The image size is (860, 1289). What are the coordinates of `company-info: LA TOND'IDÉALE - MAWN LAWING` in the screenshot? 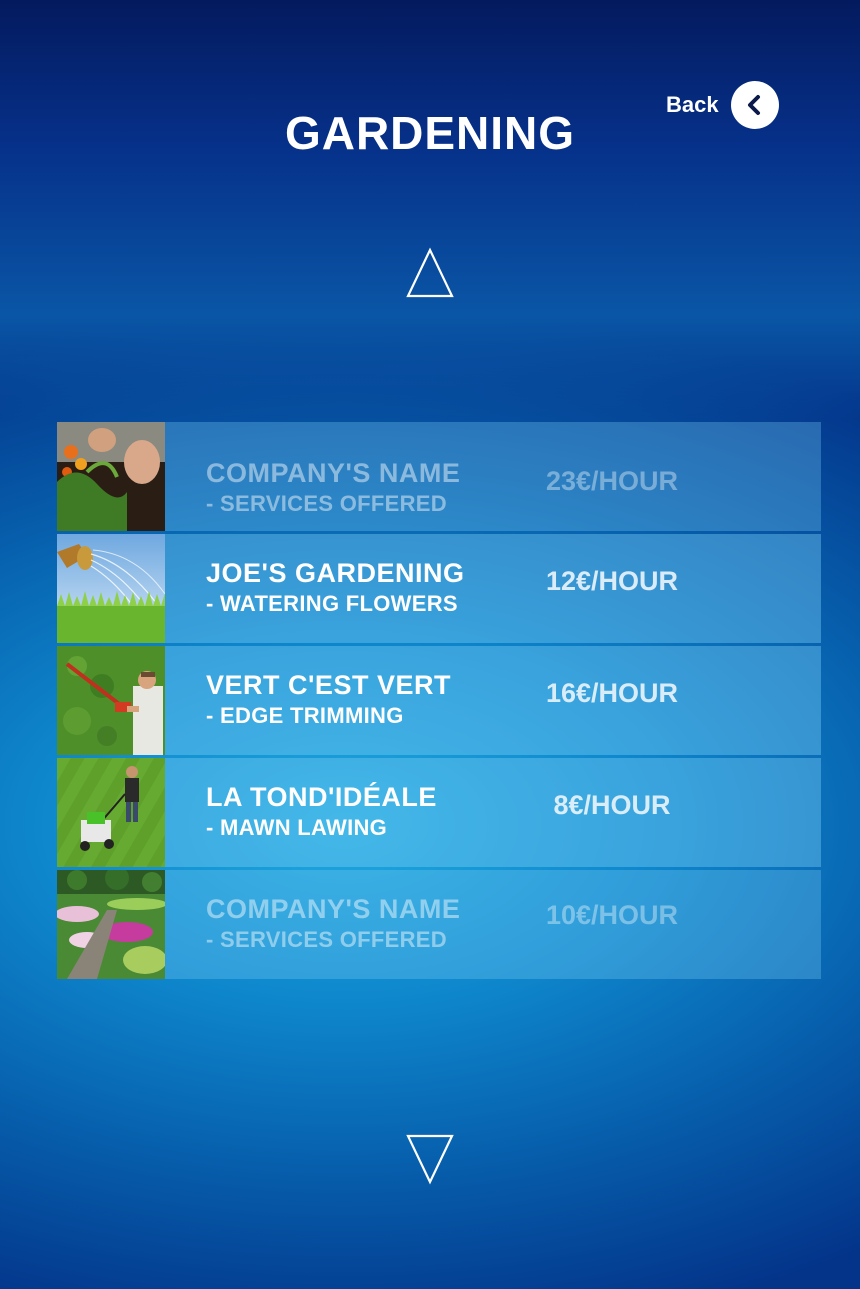 It's located at (366, 811).